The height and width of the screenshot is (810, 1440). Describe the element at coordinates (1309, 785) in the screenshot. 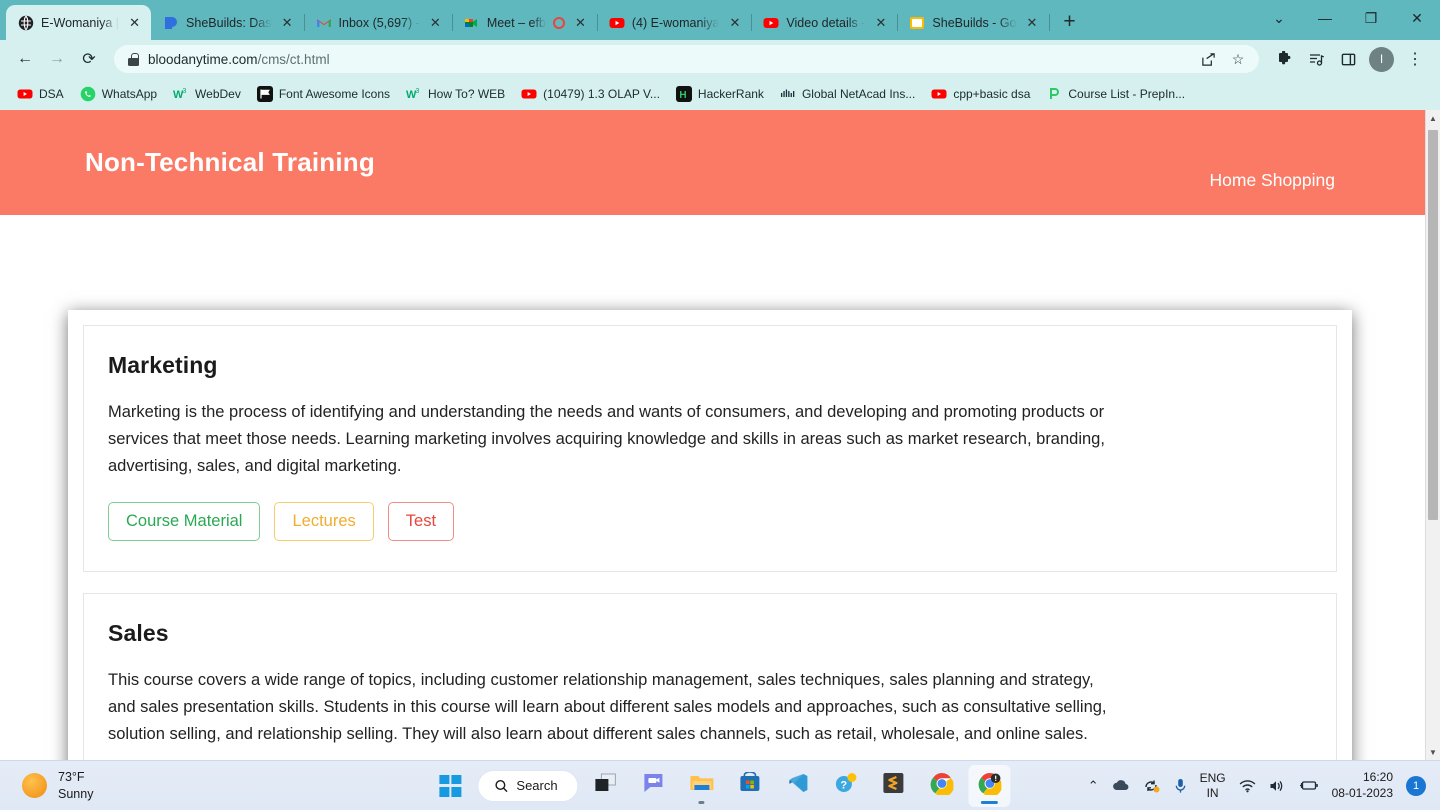

I see `battery-icon` at that location.